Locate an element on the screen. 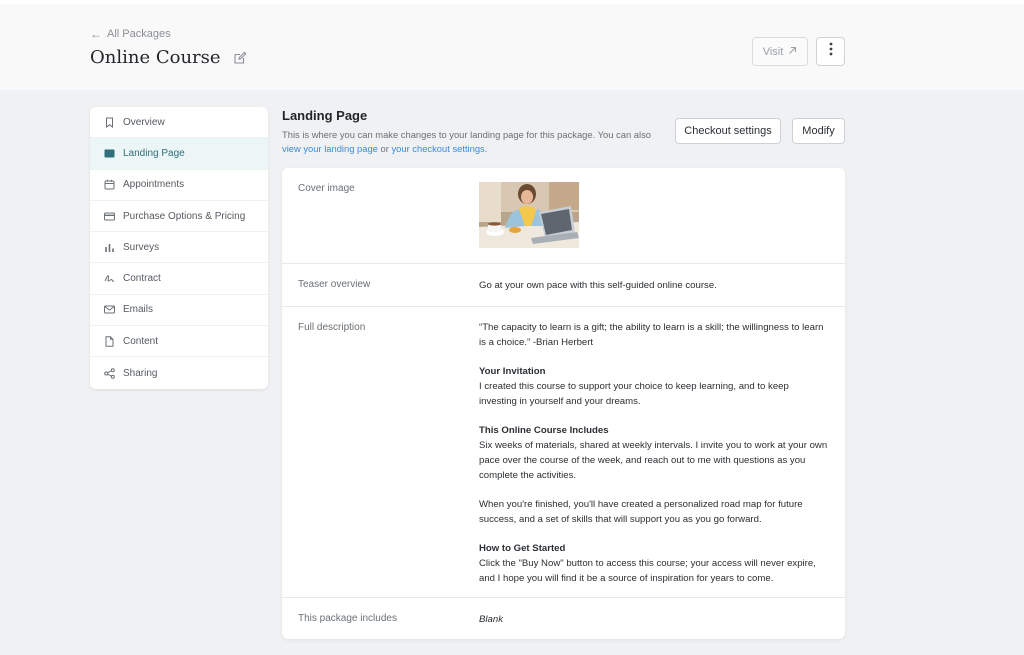 This screenshot has width=1024, height=655. or-text: or is located at coordinates (384, 148).